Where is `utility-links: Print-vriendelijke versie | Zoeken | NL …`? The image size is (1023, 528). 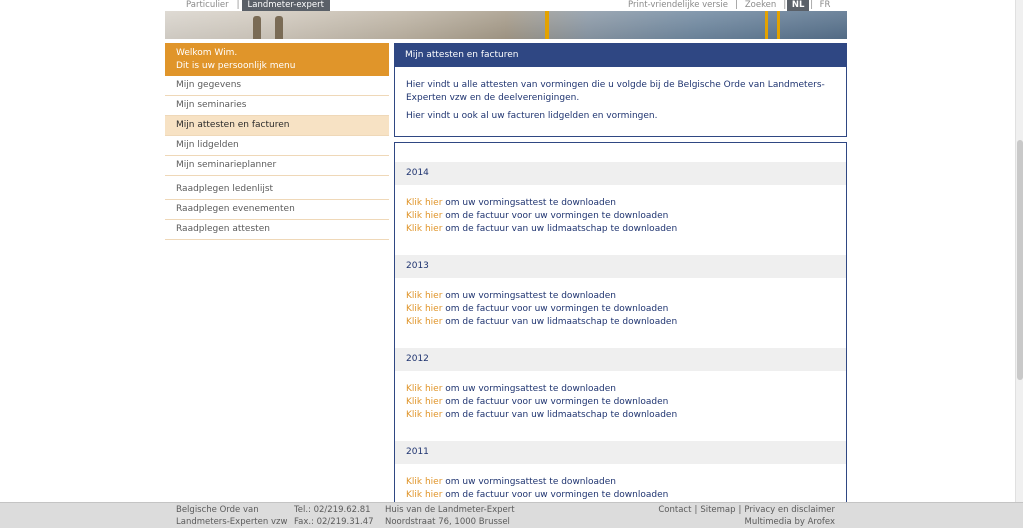
utility-links: Print-vriendelijke versie | Zoeken | NL … is located at coordinates (729, 5).